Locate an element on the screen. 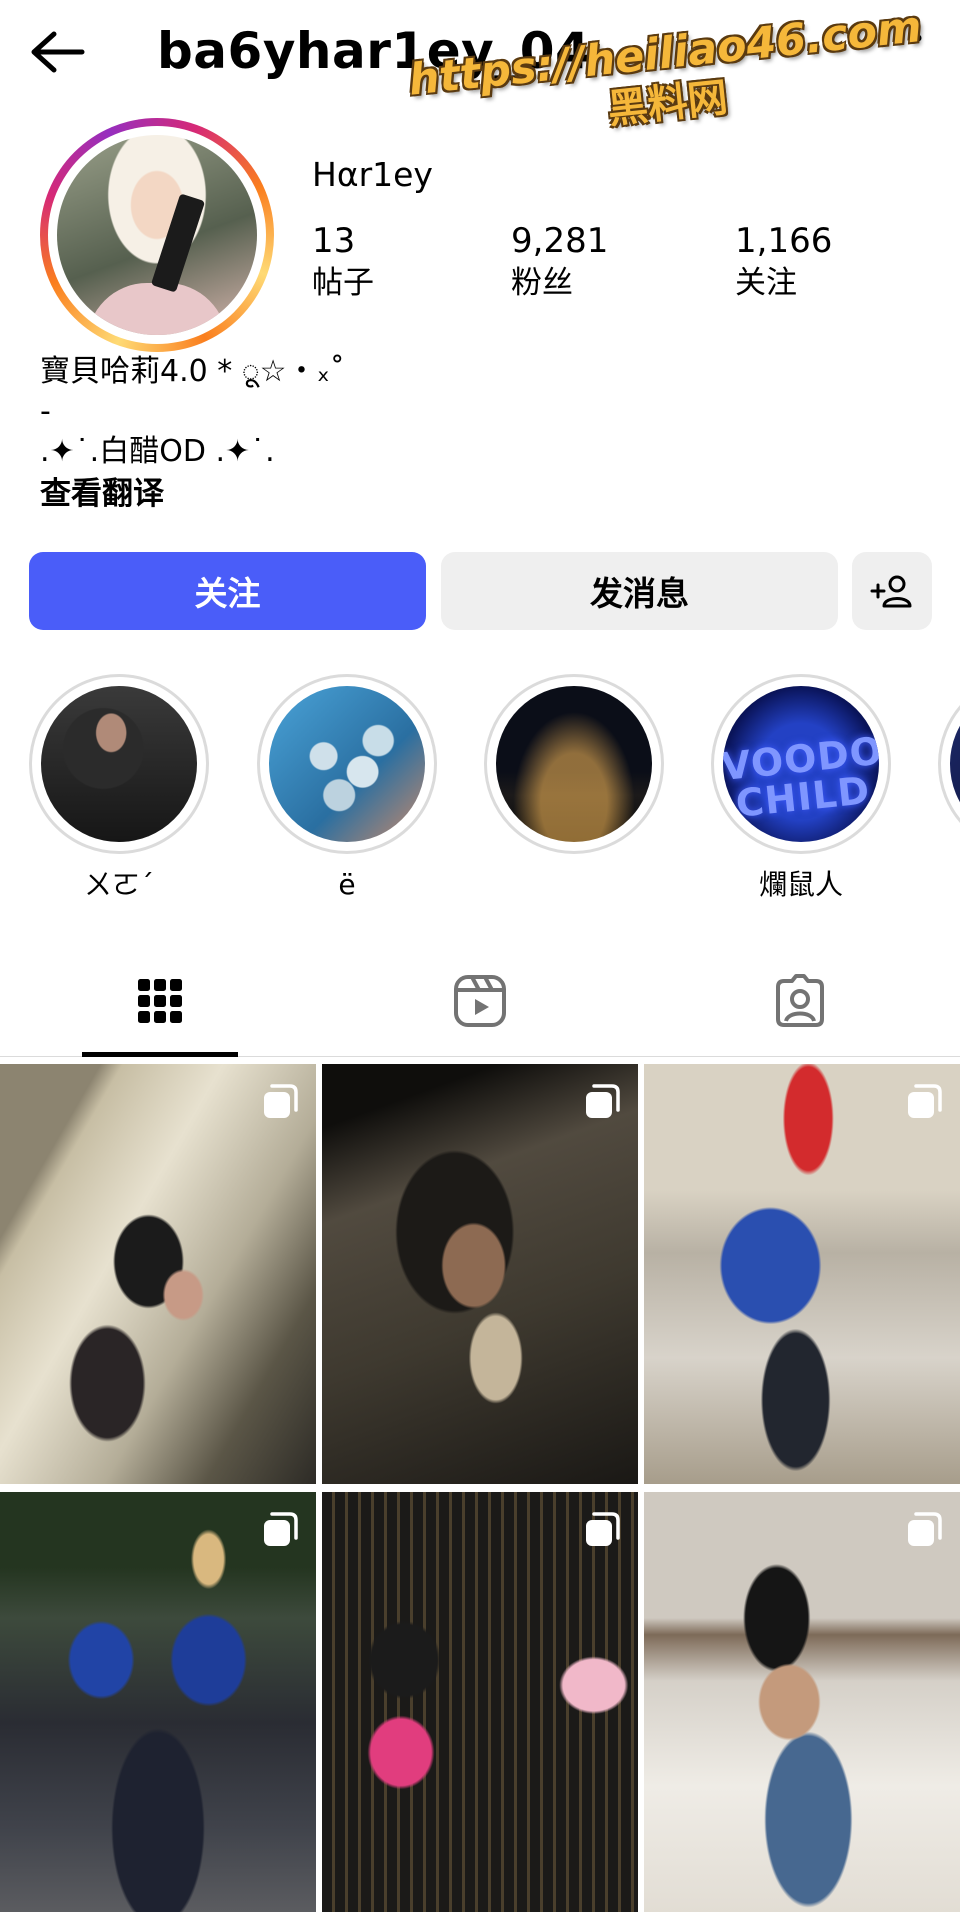 The width and height of the screenshot is (960, 1914). highlight-item: ㄨㄛˊ is located at coordinates (119, 788).